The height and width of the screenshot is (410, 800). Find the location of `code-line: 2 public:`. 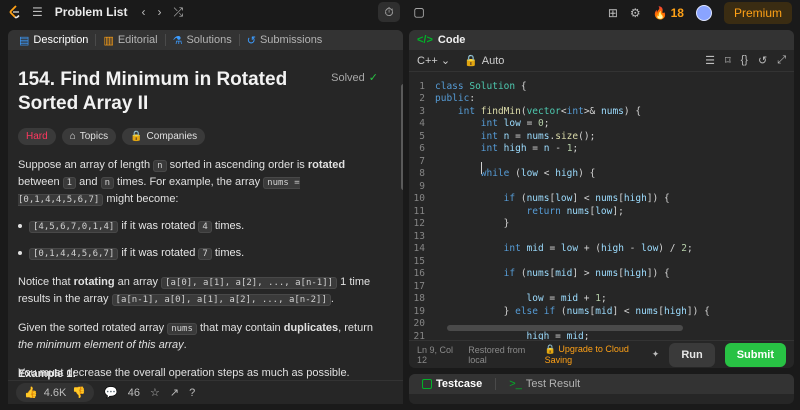

code-line: 2 public: is located at coordinates (601, 99).